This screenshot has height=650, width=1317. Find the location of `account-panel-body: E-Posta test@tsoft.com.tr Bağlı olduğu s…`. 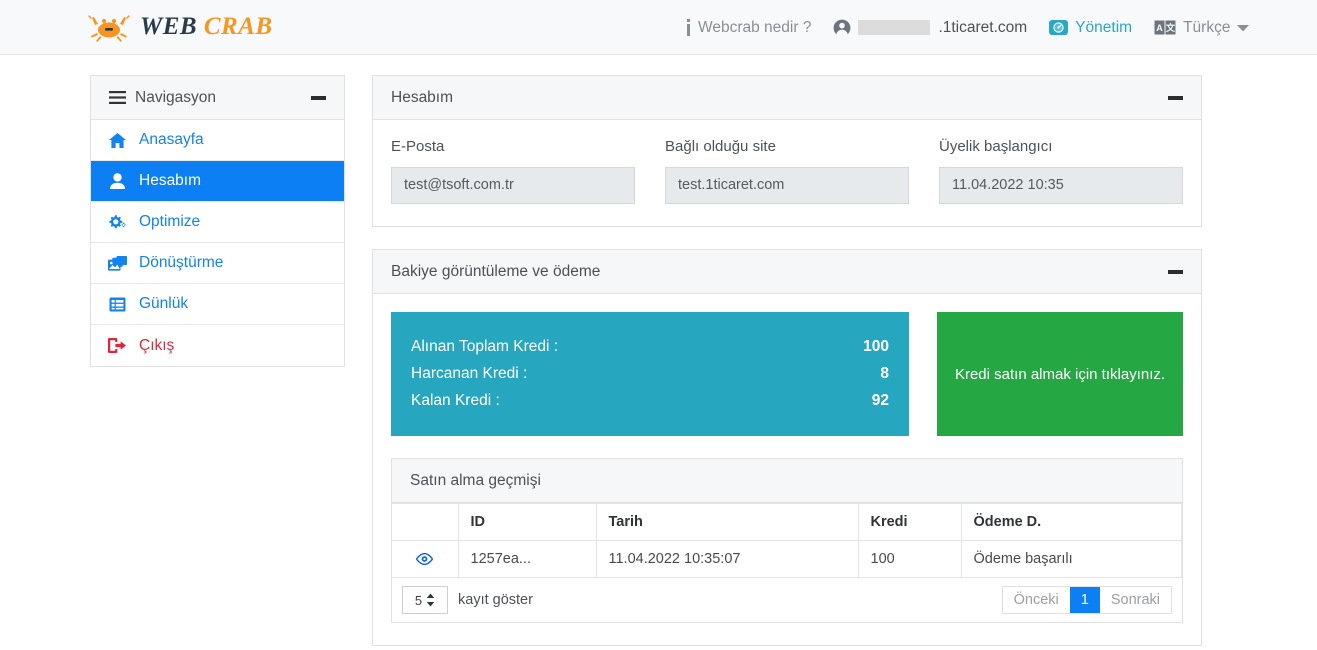

account-panel-body: E-Posta test@tsoft.com.tr Bağlı olduğu s… is located at coordinates (787, 173).